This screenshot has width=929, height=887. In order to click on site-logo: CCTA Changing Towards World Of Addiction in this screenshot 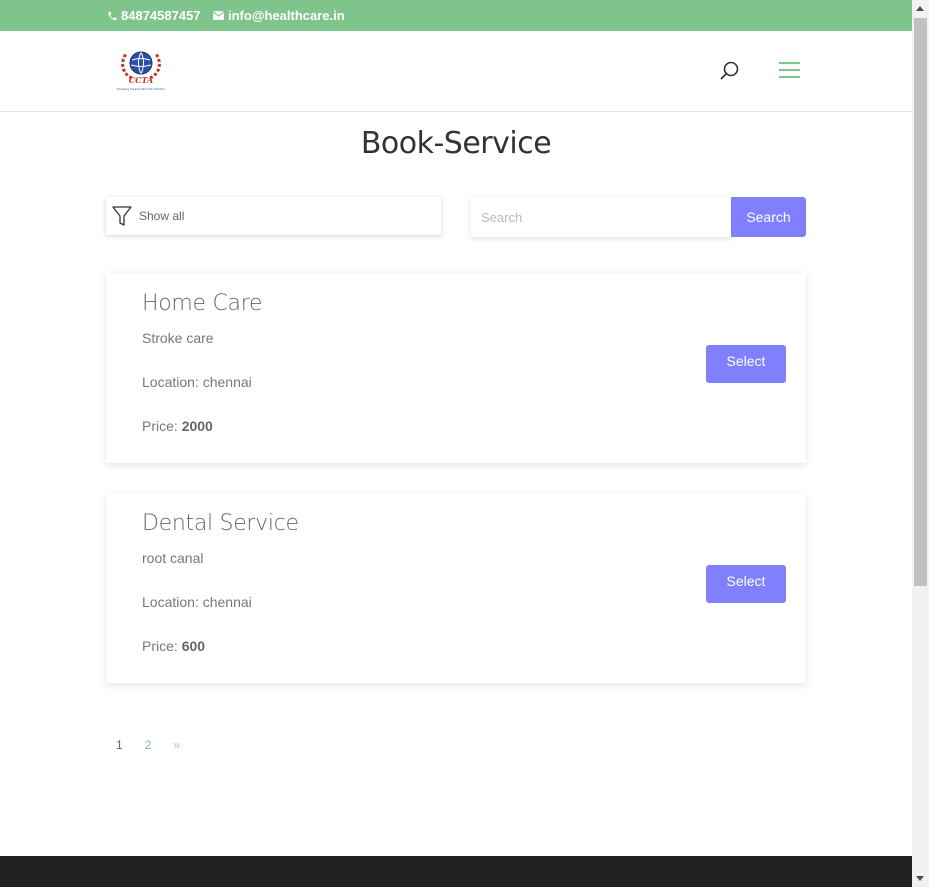, I will do `click(141, 72)`.